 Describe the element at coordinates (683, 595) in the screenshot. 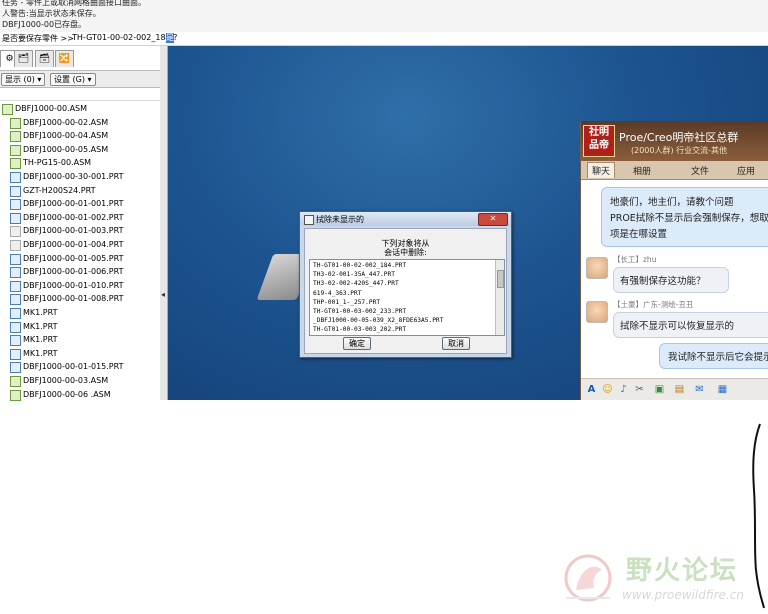

I see `watermark-url: www.proewildfire.cn` at that location.